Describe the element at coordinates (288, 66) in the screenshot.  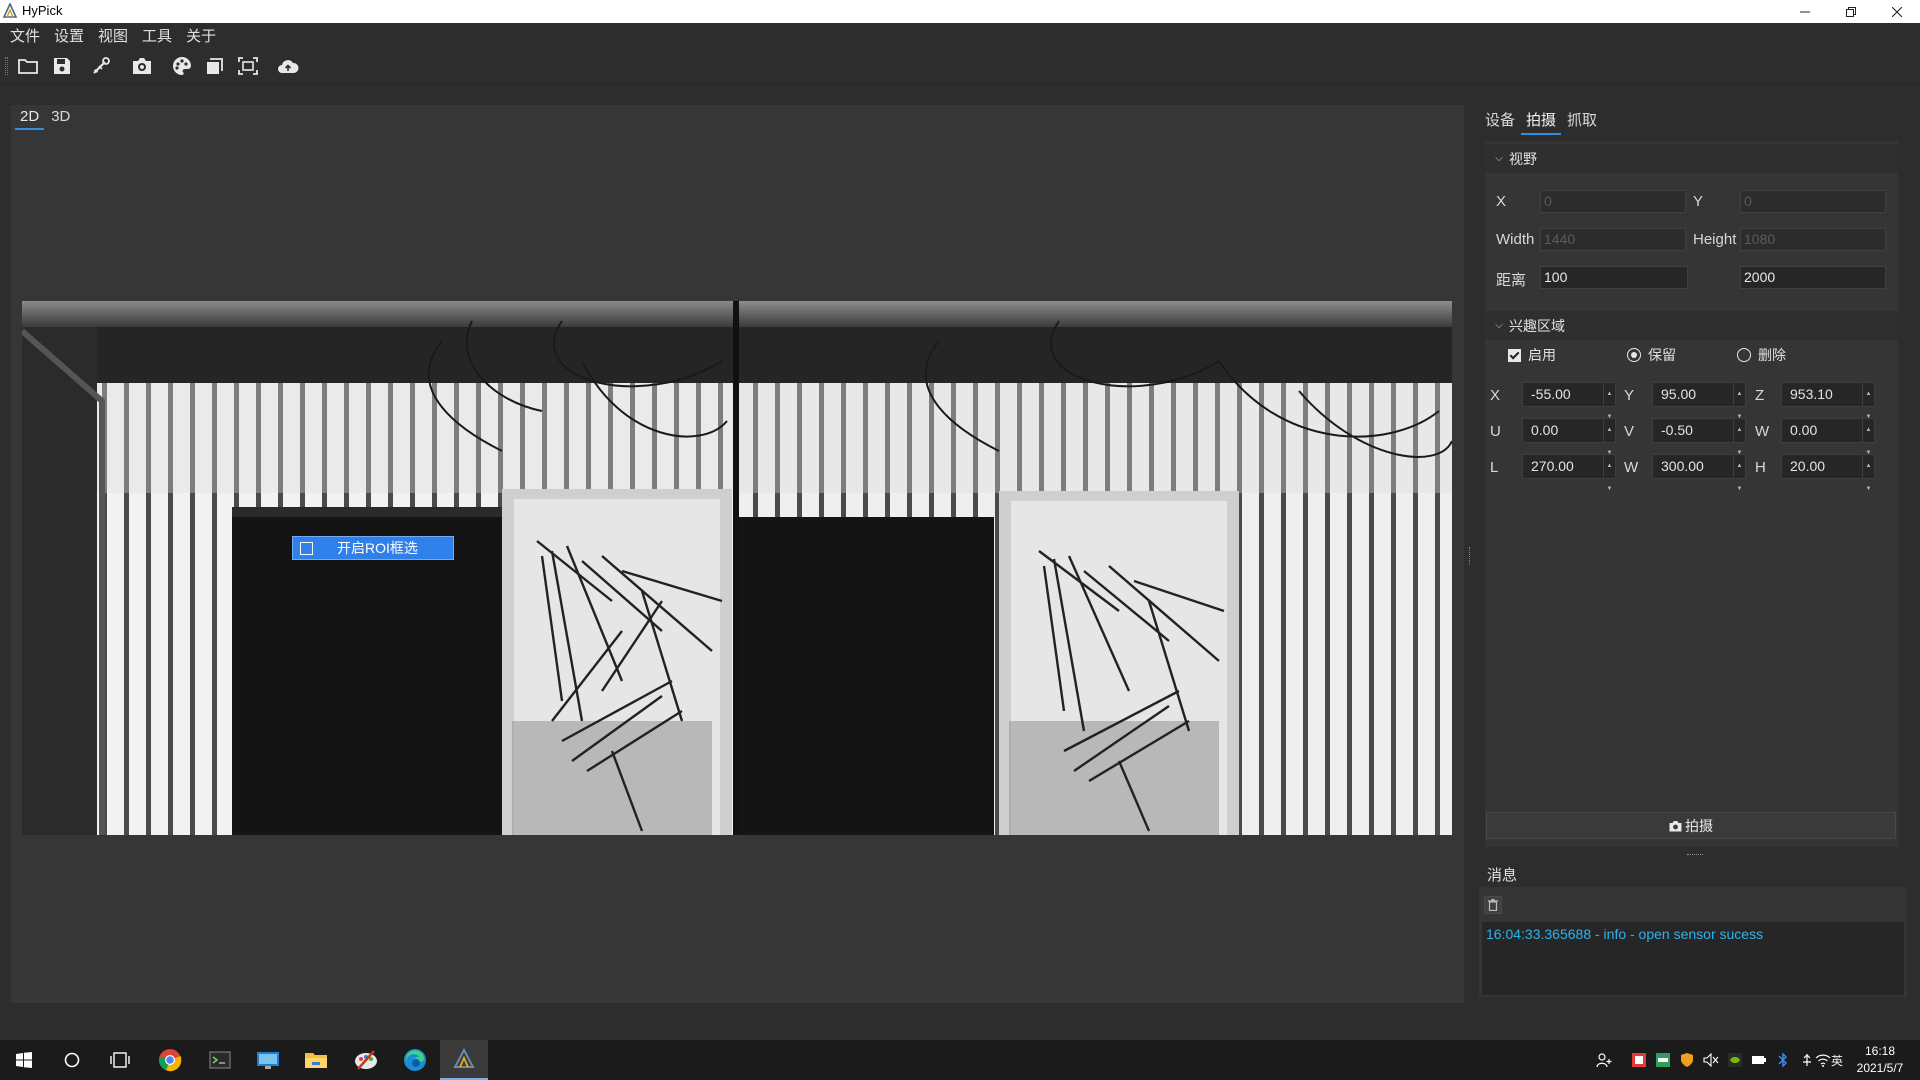
I see `cloud-upload-button` at that location.